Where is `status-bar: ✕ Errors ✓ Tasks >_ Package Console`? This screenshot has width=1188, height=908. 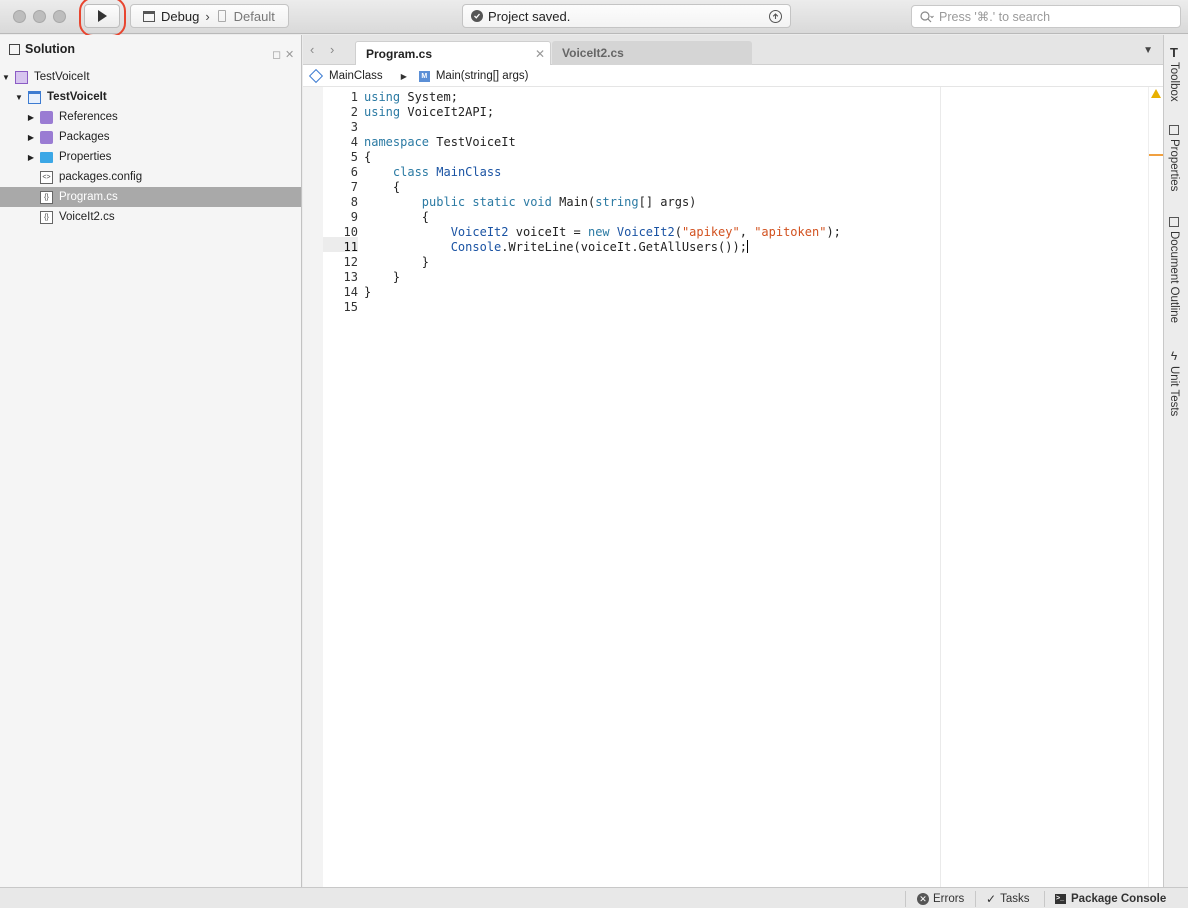 status-bar: ✕ Errors ✓ Tasks >_ Package Console is located at coordinates (594, 897).